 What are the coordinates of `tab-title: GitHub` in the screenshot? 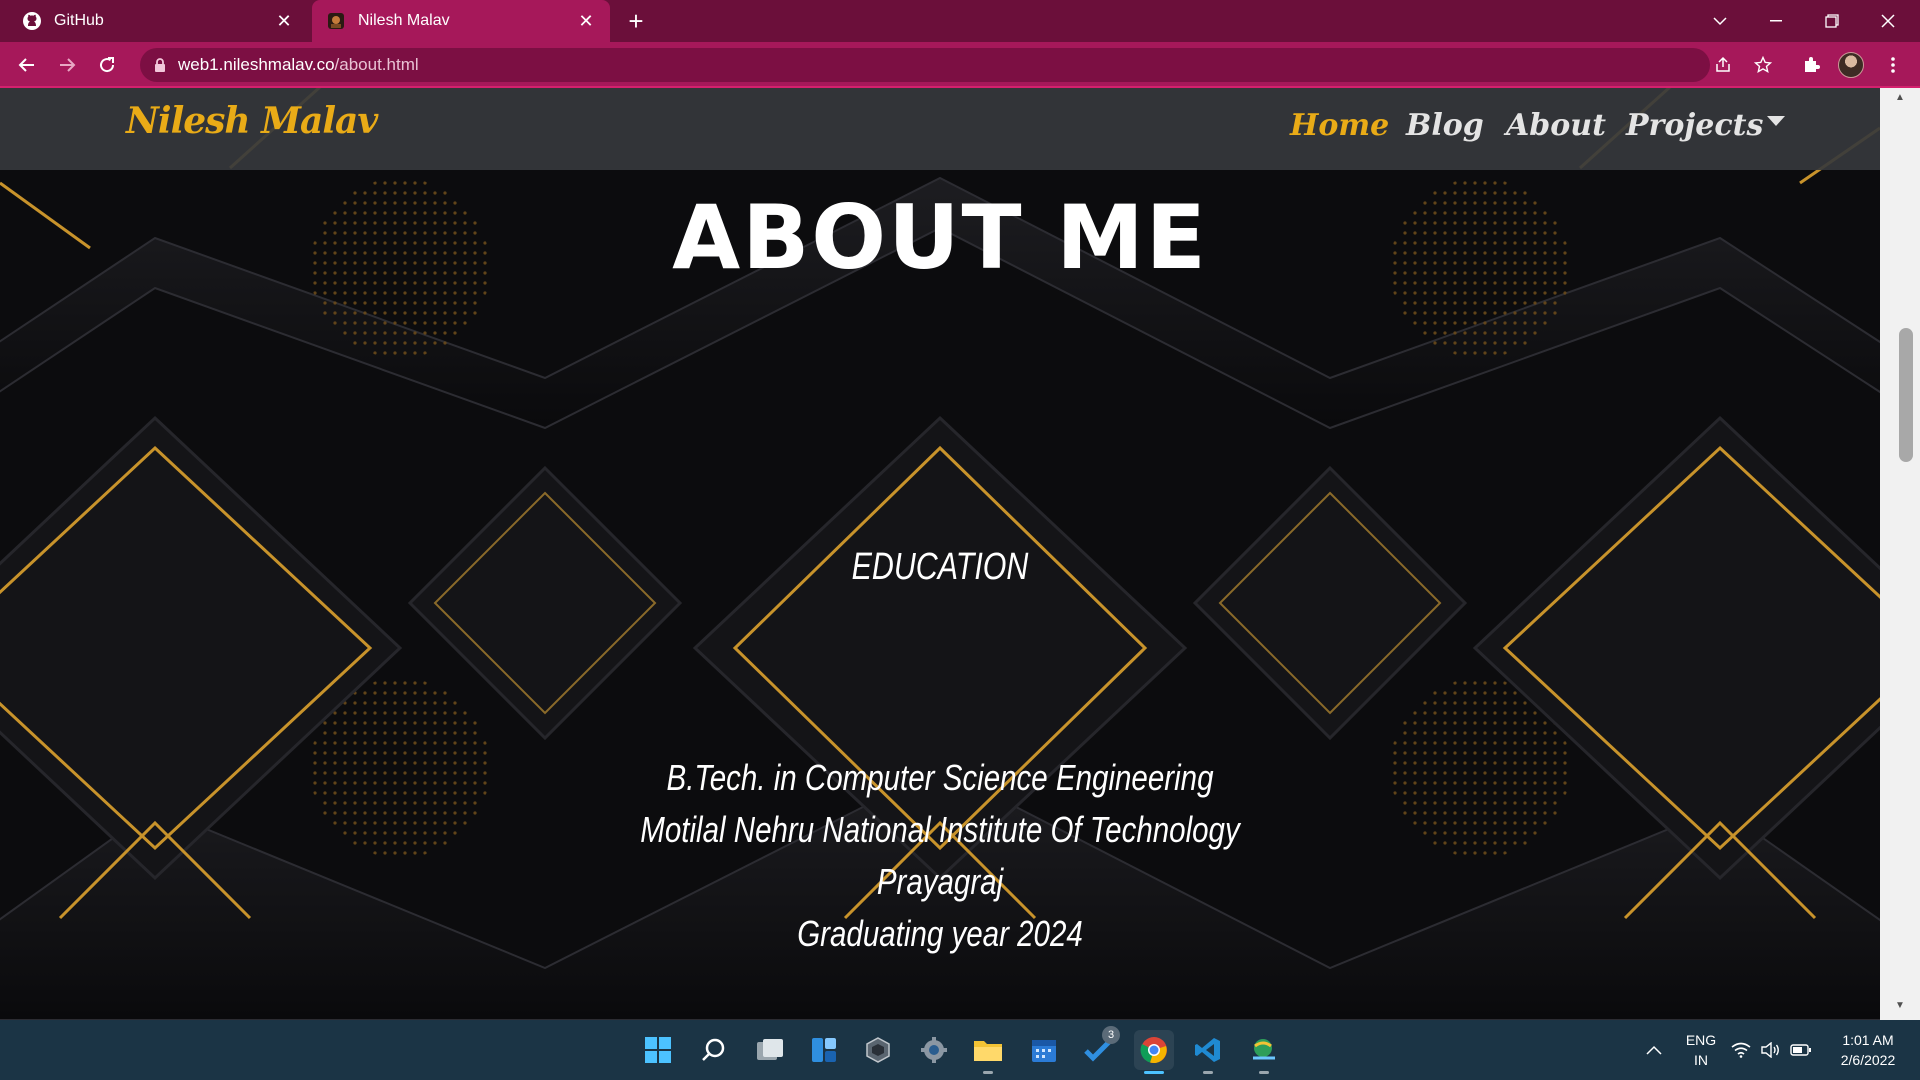 It's located at (79, 20).